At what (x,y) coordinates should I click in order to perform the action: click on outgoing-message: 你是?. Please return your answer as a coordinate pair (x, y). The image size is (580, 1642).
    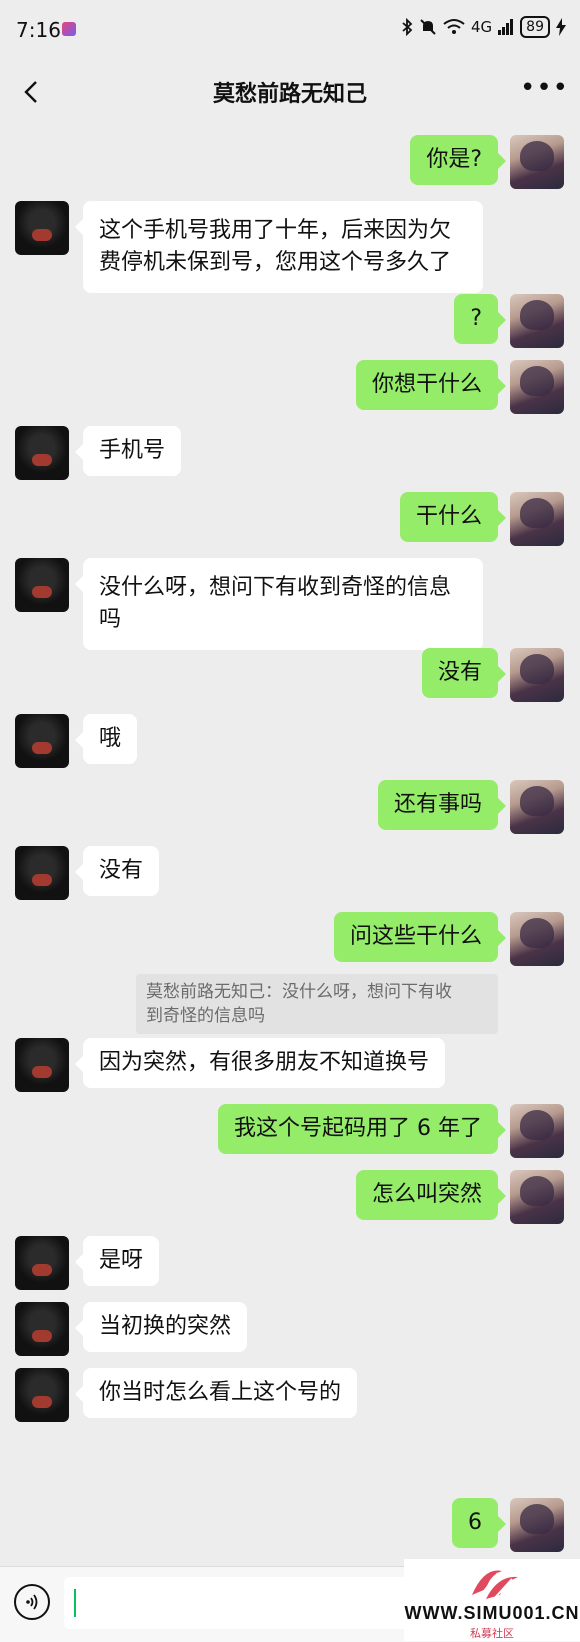
    Looking at the image, I should click on (458, 160).